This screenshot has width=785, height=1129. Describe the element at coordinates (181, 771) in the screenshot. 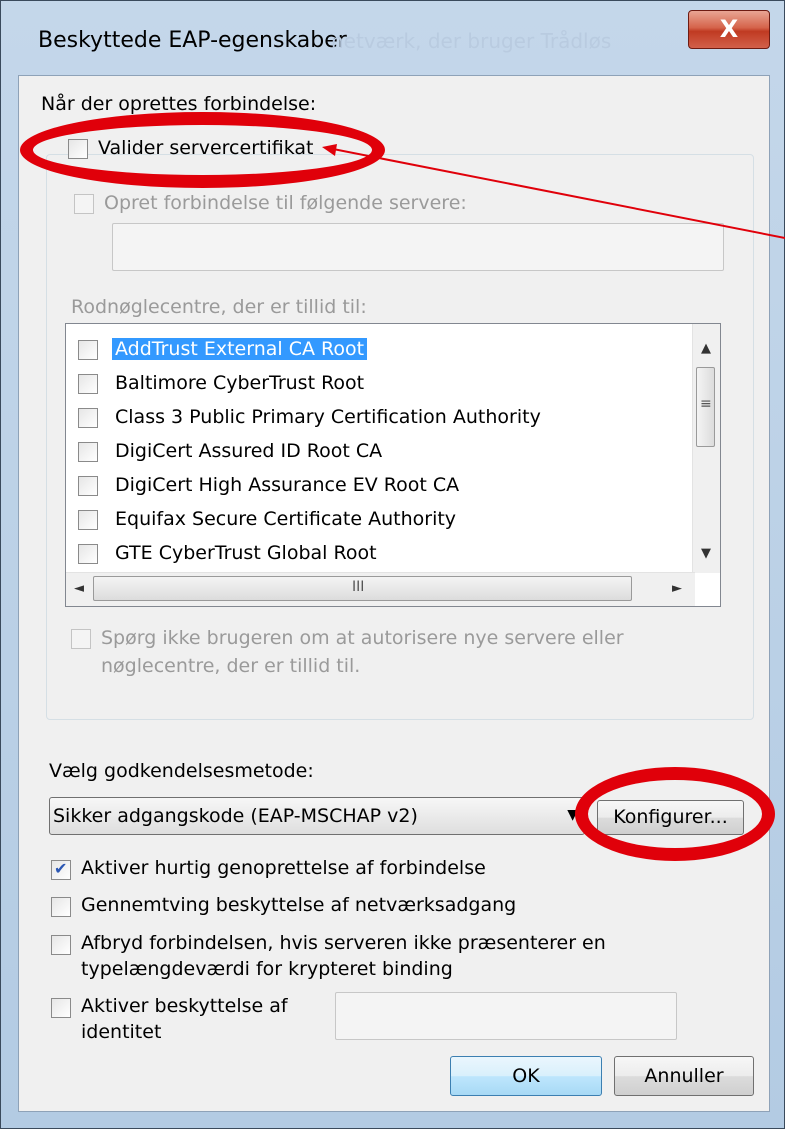

I see `auth-method-label: Vælg godkendelsesmetode:` at that location.